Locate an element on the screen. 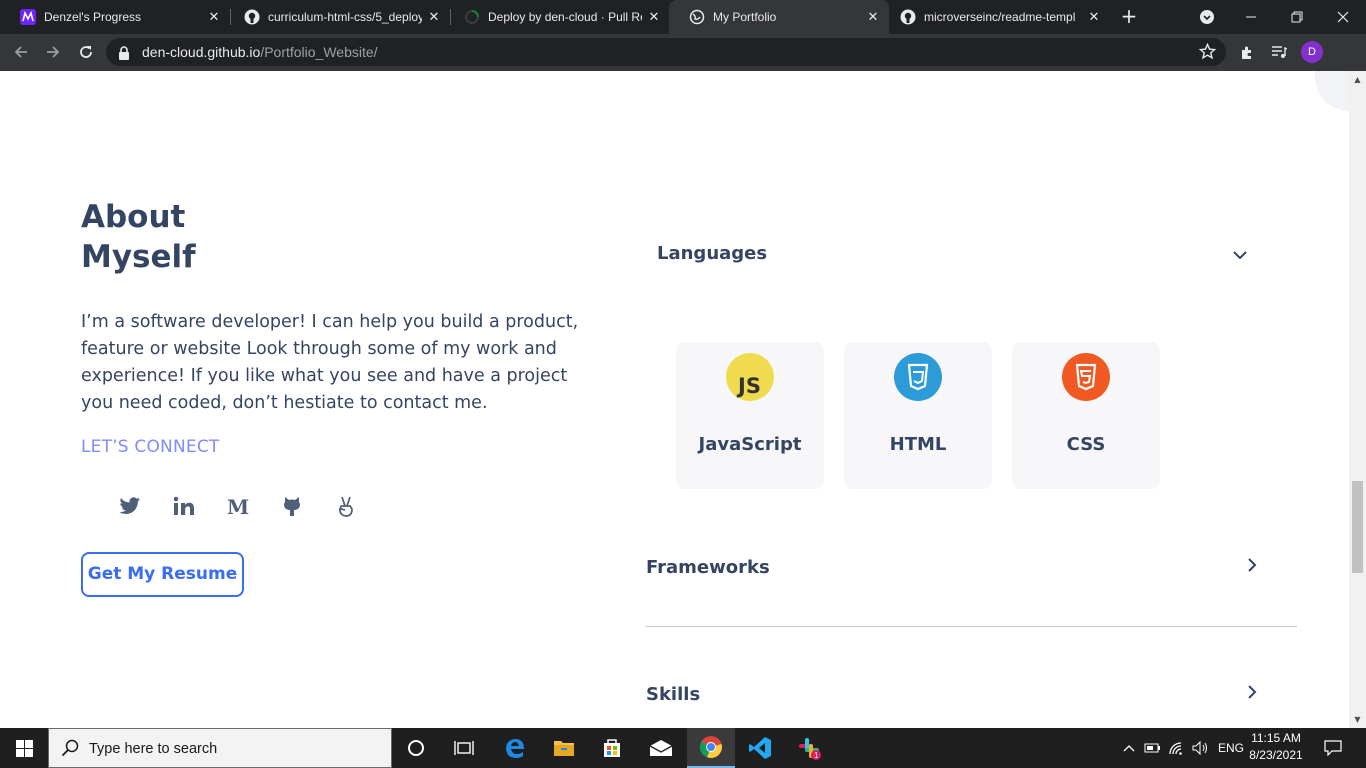 The width and height of the screenshot is (1366, 768). language-card-javascript: JS JavaScript is located at coordinates (750, 415).